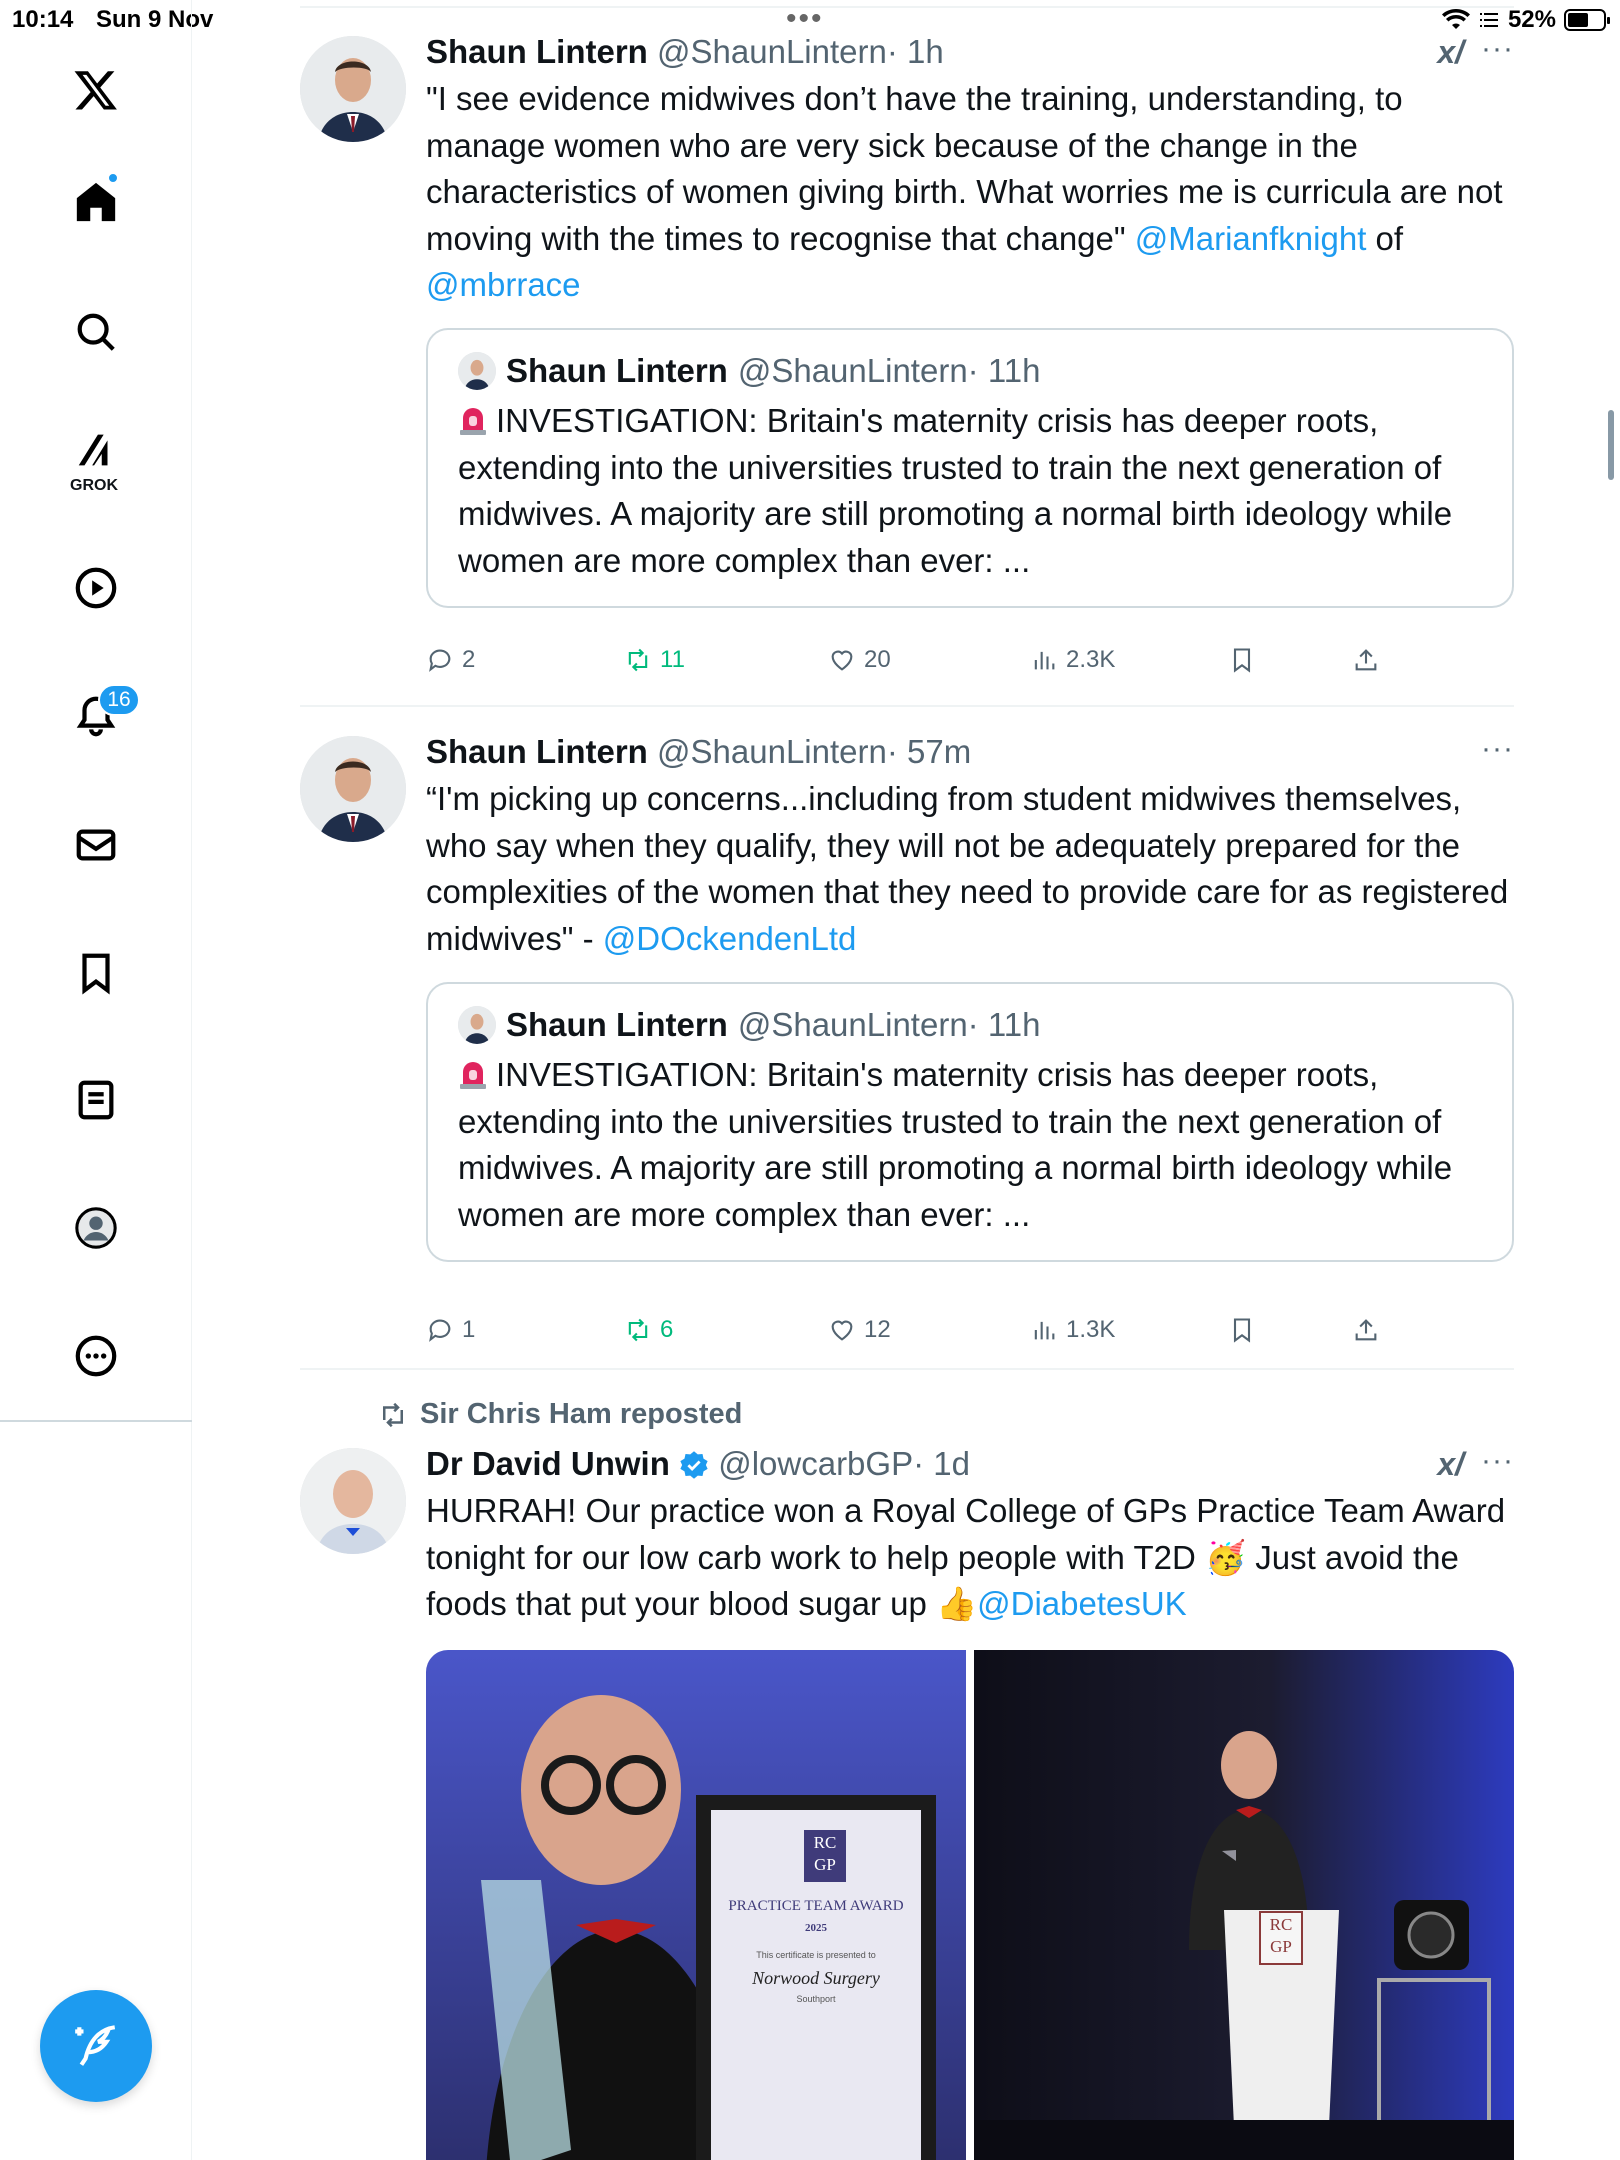  What do you see at coordinates (907, 1369) in the screenshot?
I see `tweet-divider` at bounding box center [907, 1369].